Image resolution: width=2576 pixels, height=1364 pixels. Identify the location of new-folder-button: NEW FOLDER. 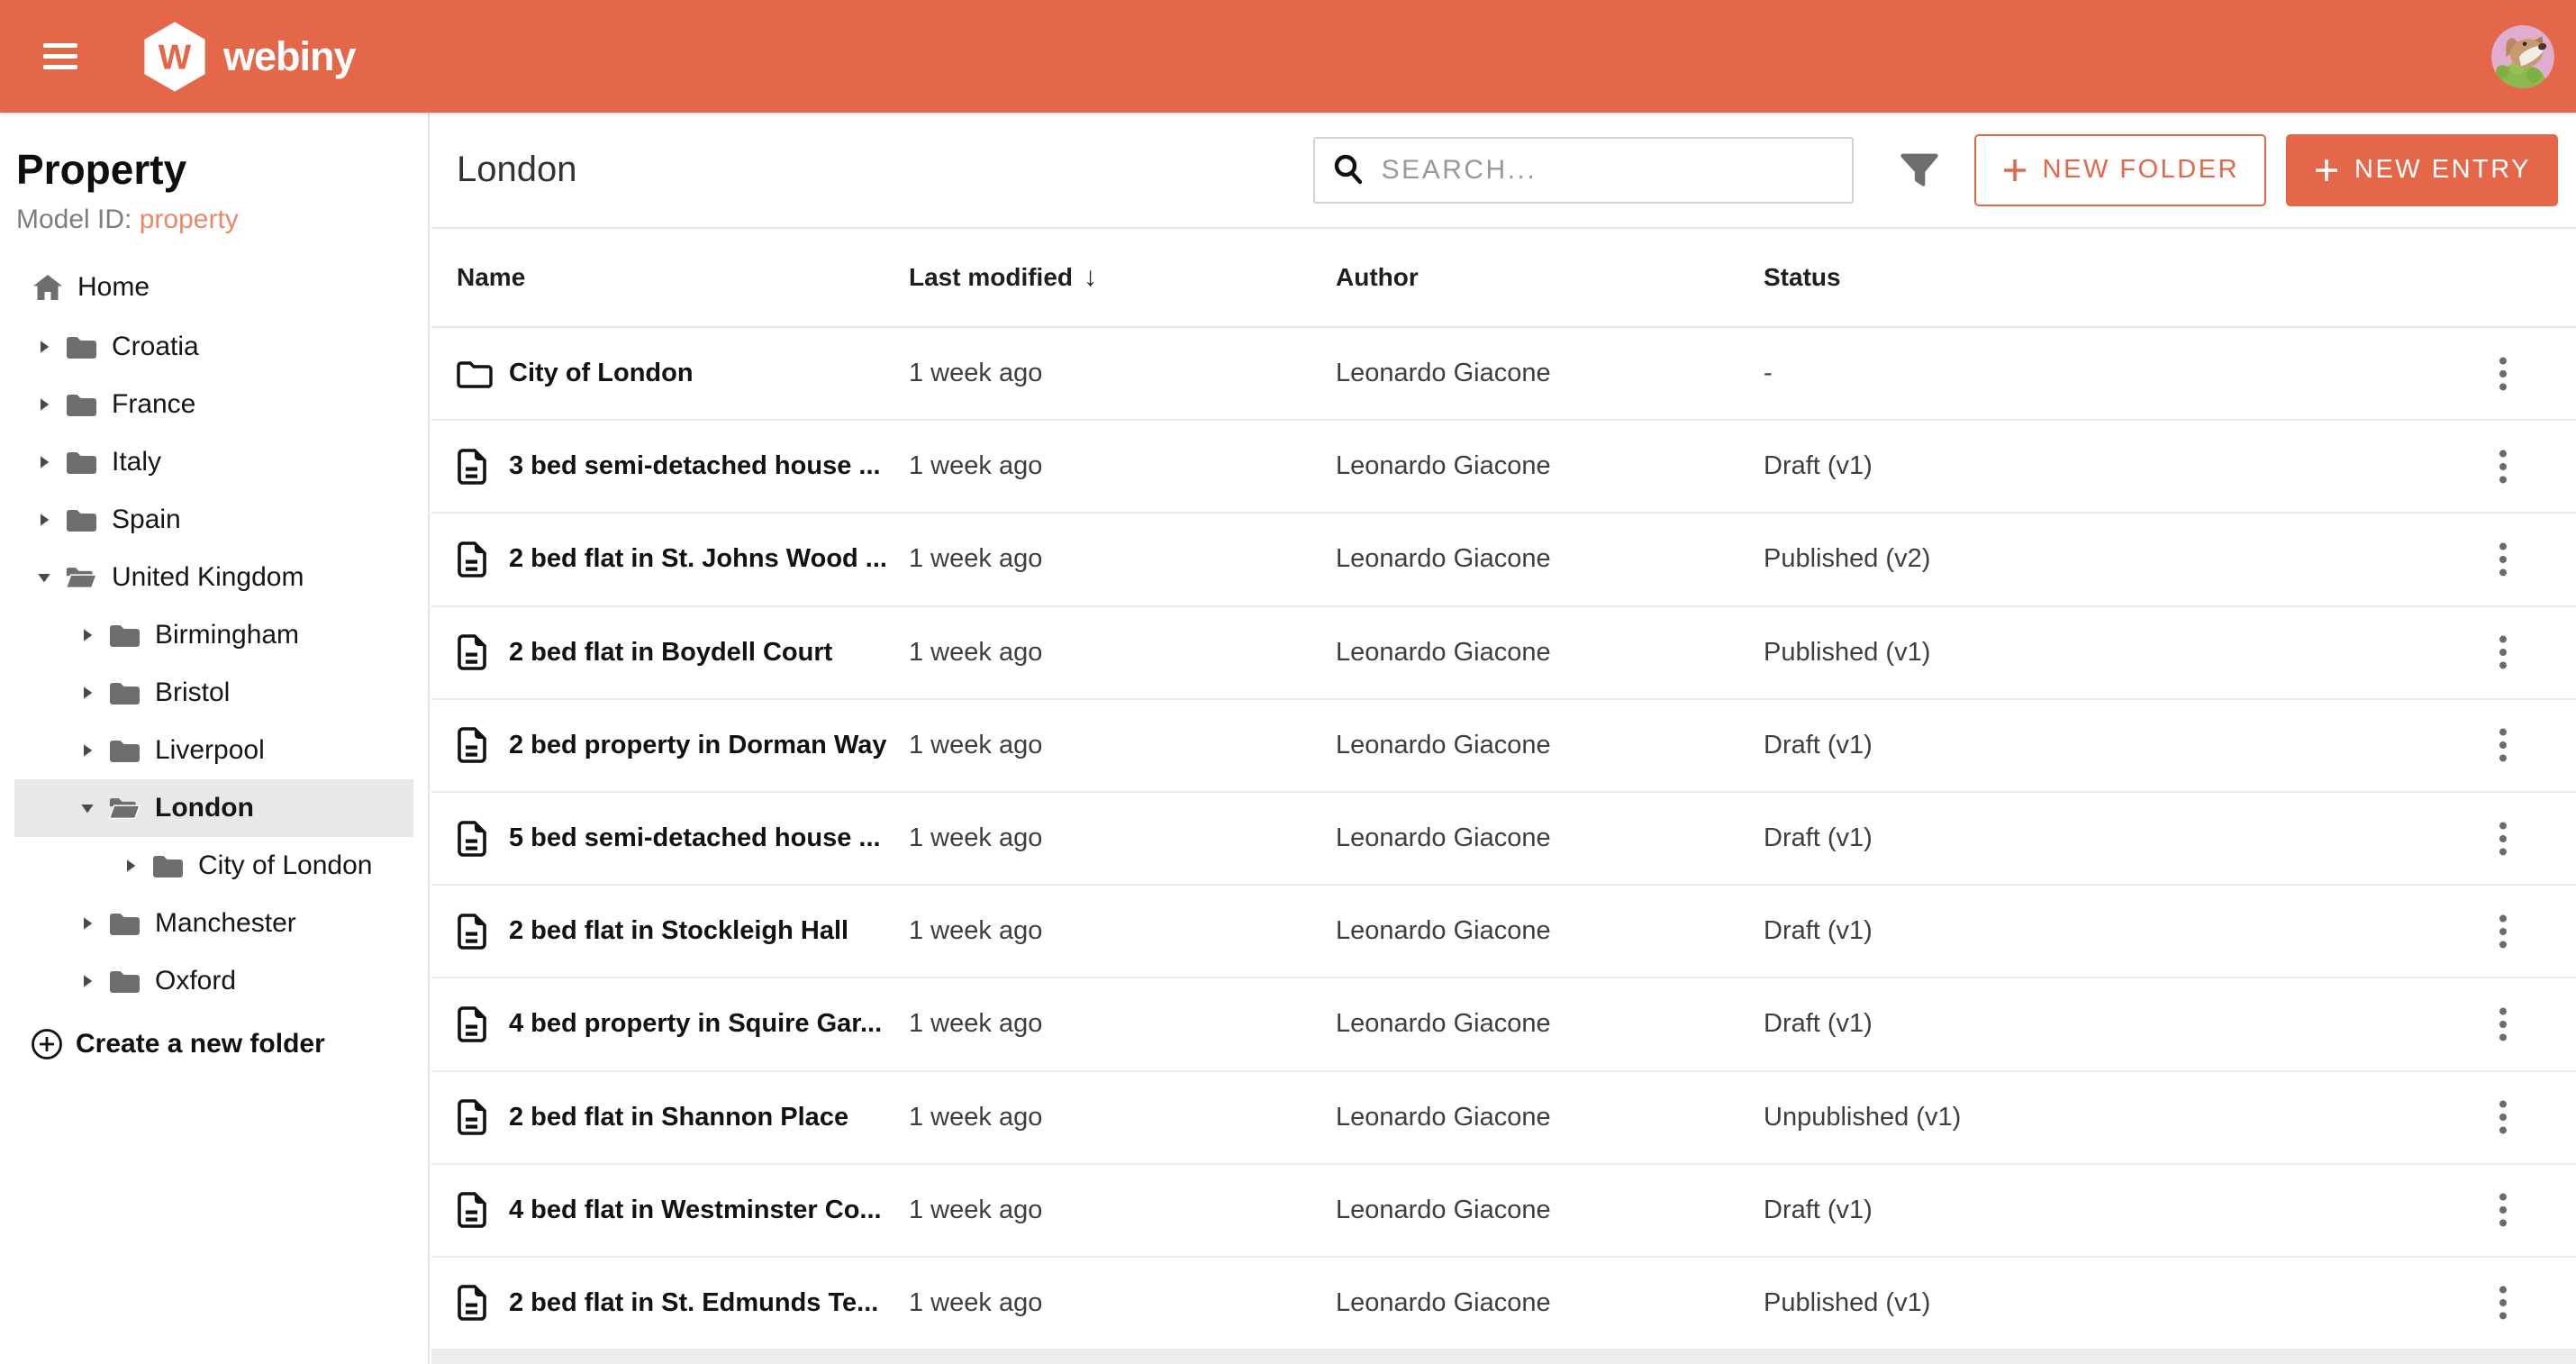
(2120, 169).